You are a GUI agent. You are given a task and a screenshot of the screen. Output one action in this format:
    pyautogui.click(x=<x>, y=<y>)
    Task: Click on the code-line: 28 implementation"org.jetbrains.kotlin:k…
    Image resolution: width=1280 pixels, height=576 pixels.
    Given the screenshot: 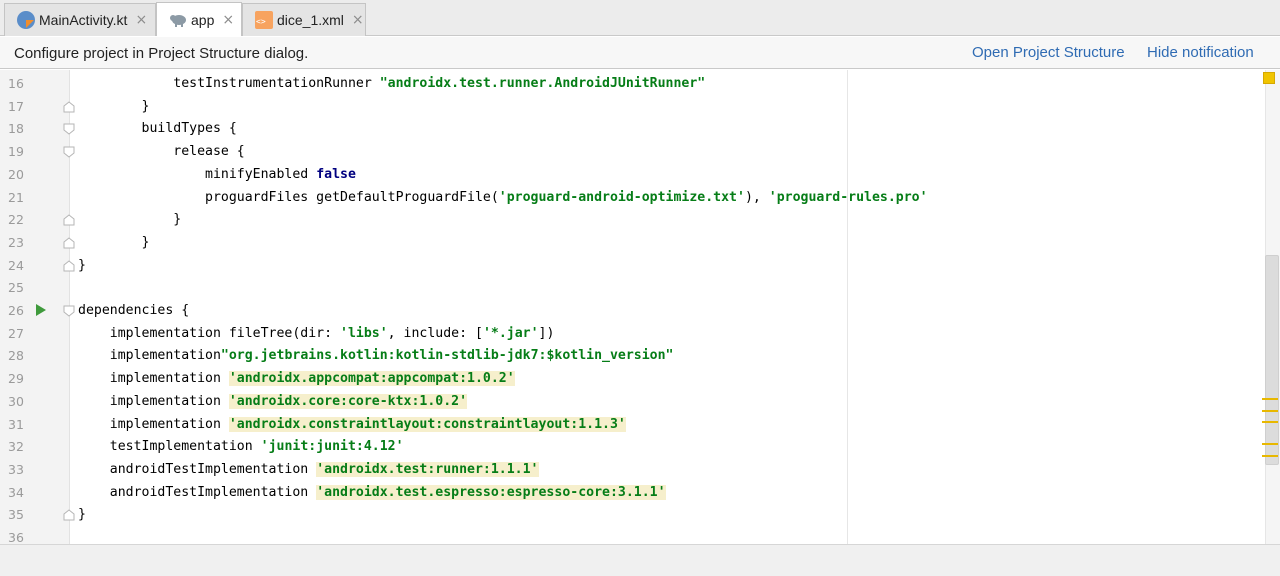 What is the action you would take?
    pyautogui.click(x=631, y=355)
    